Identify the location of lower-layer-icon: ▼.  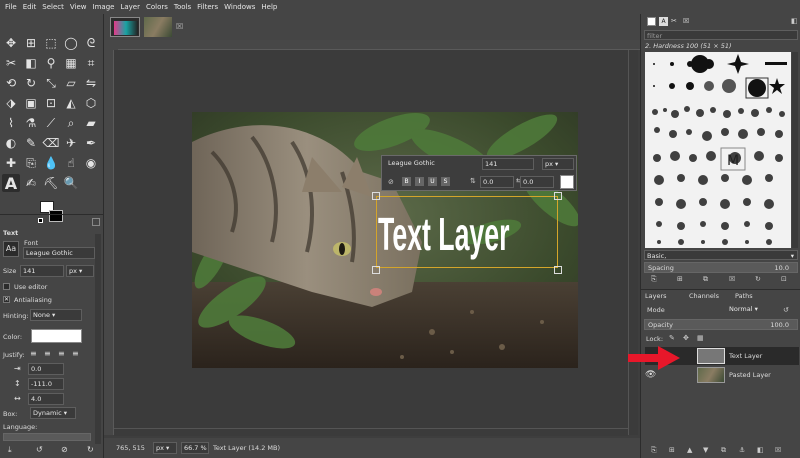
(705, 450).